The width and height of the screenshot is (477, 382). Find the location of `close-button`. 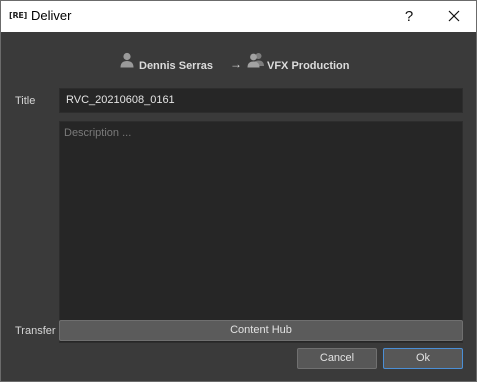

close-button is located at coordinates (454, 16).